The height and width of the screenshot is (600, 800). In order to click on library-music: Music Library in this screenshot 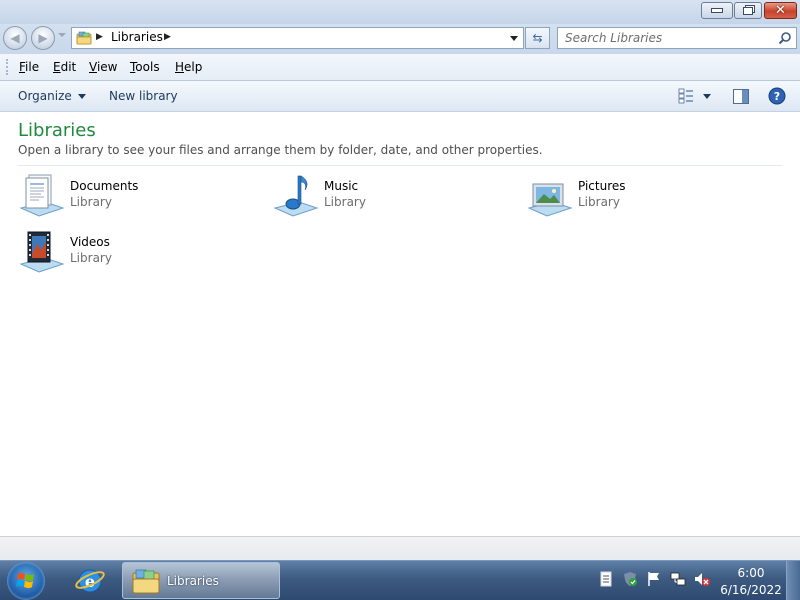, I will do `click(391, 197)`.